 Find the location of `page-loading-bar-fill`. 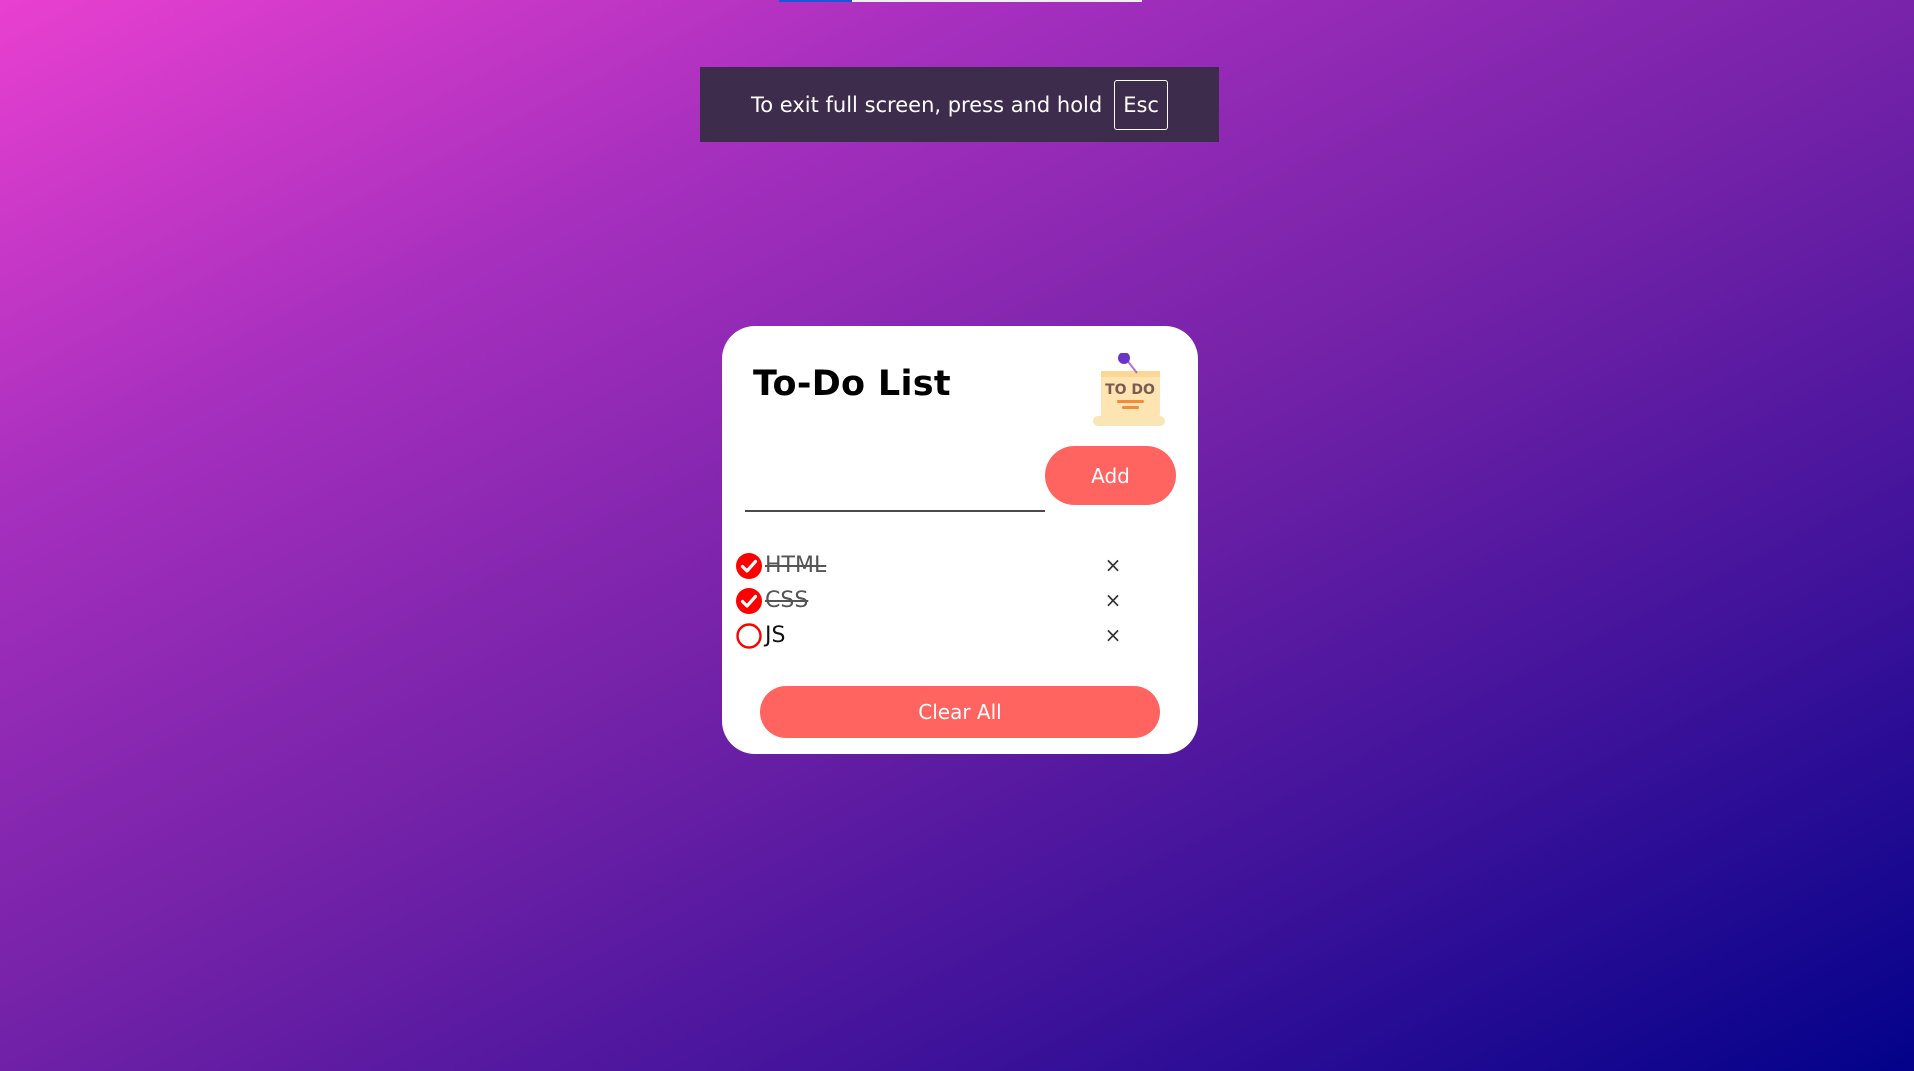

page-loading-bar-fill is located at coordinates (815, 1).